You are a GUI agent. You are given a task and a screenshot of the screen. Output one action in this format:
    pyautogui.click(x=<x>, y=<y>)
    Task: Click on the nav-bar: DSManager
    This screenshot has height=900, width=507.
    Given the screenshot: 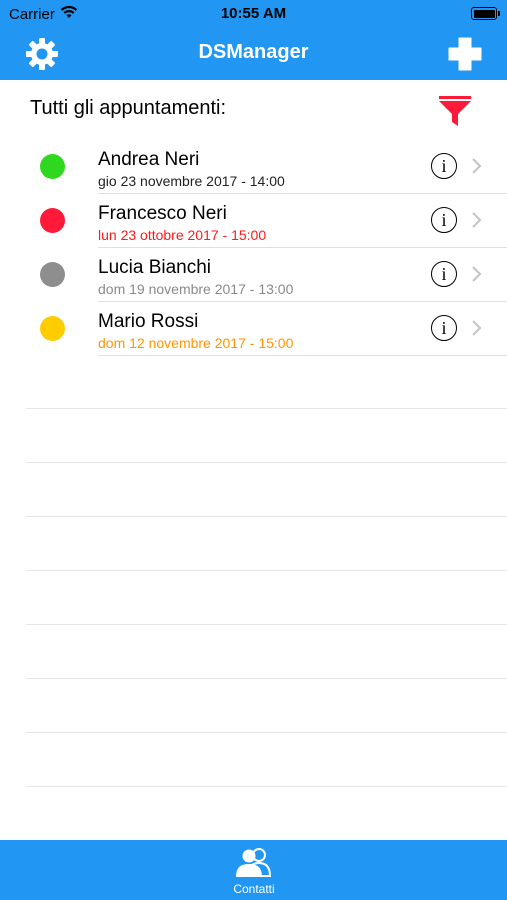 What is the action you would take?
    pyautogui.click(x=253, y=54)
    